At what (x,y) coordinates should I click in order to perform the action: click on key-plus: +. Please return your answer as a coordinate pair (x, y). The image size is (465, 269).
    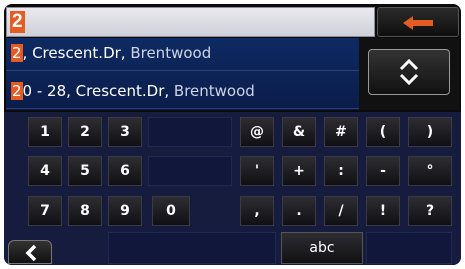
    Looking at the image, I should click on (299, 171).